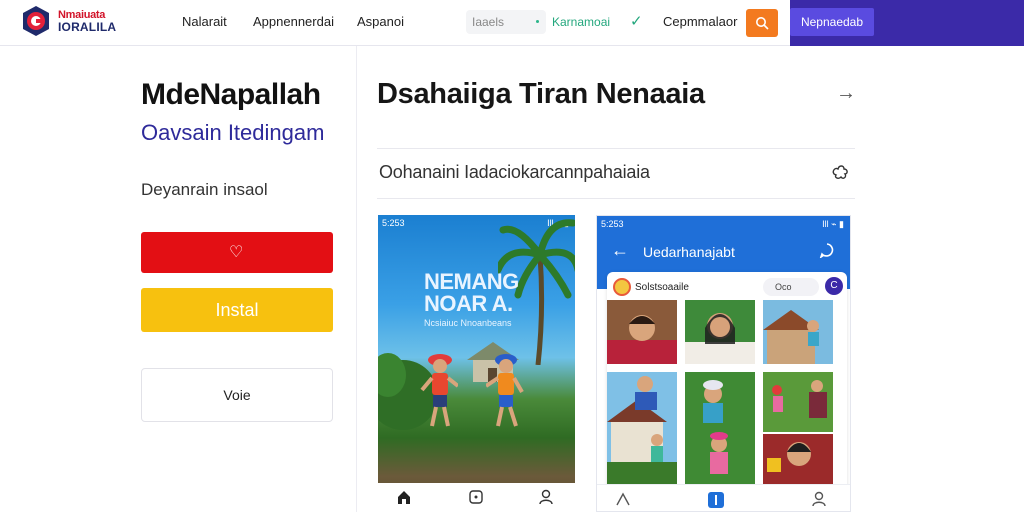  I want to click on divider-bottom, so click(616, 198).